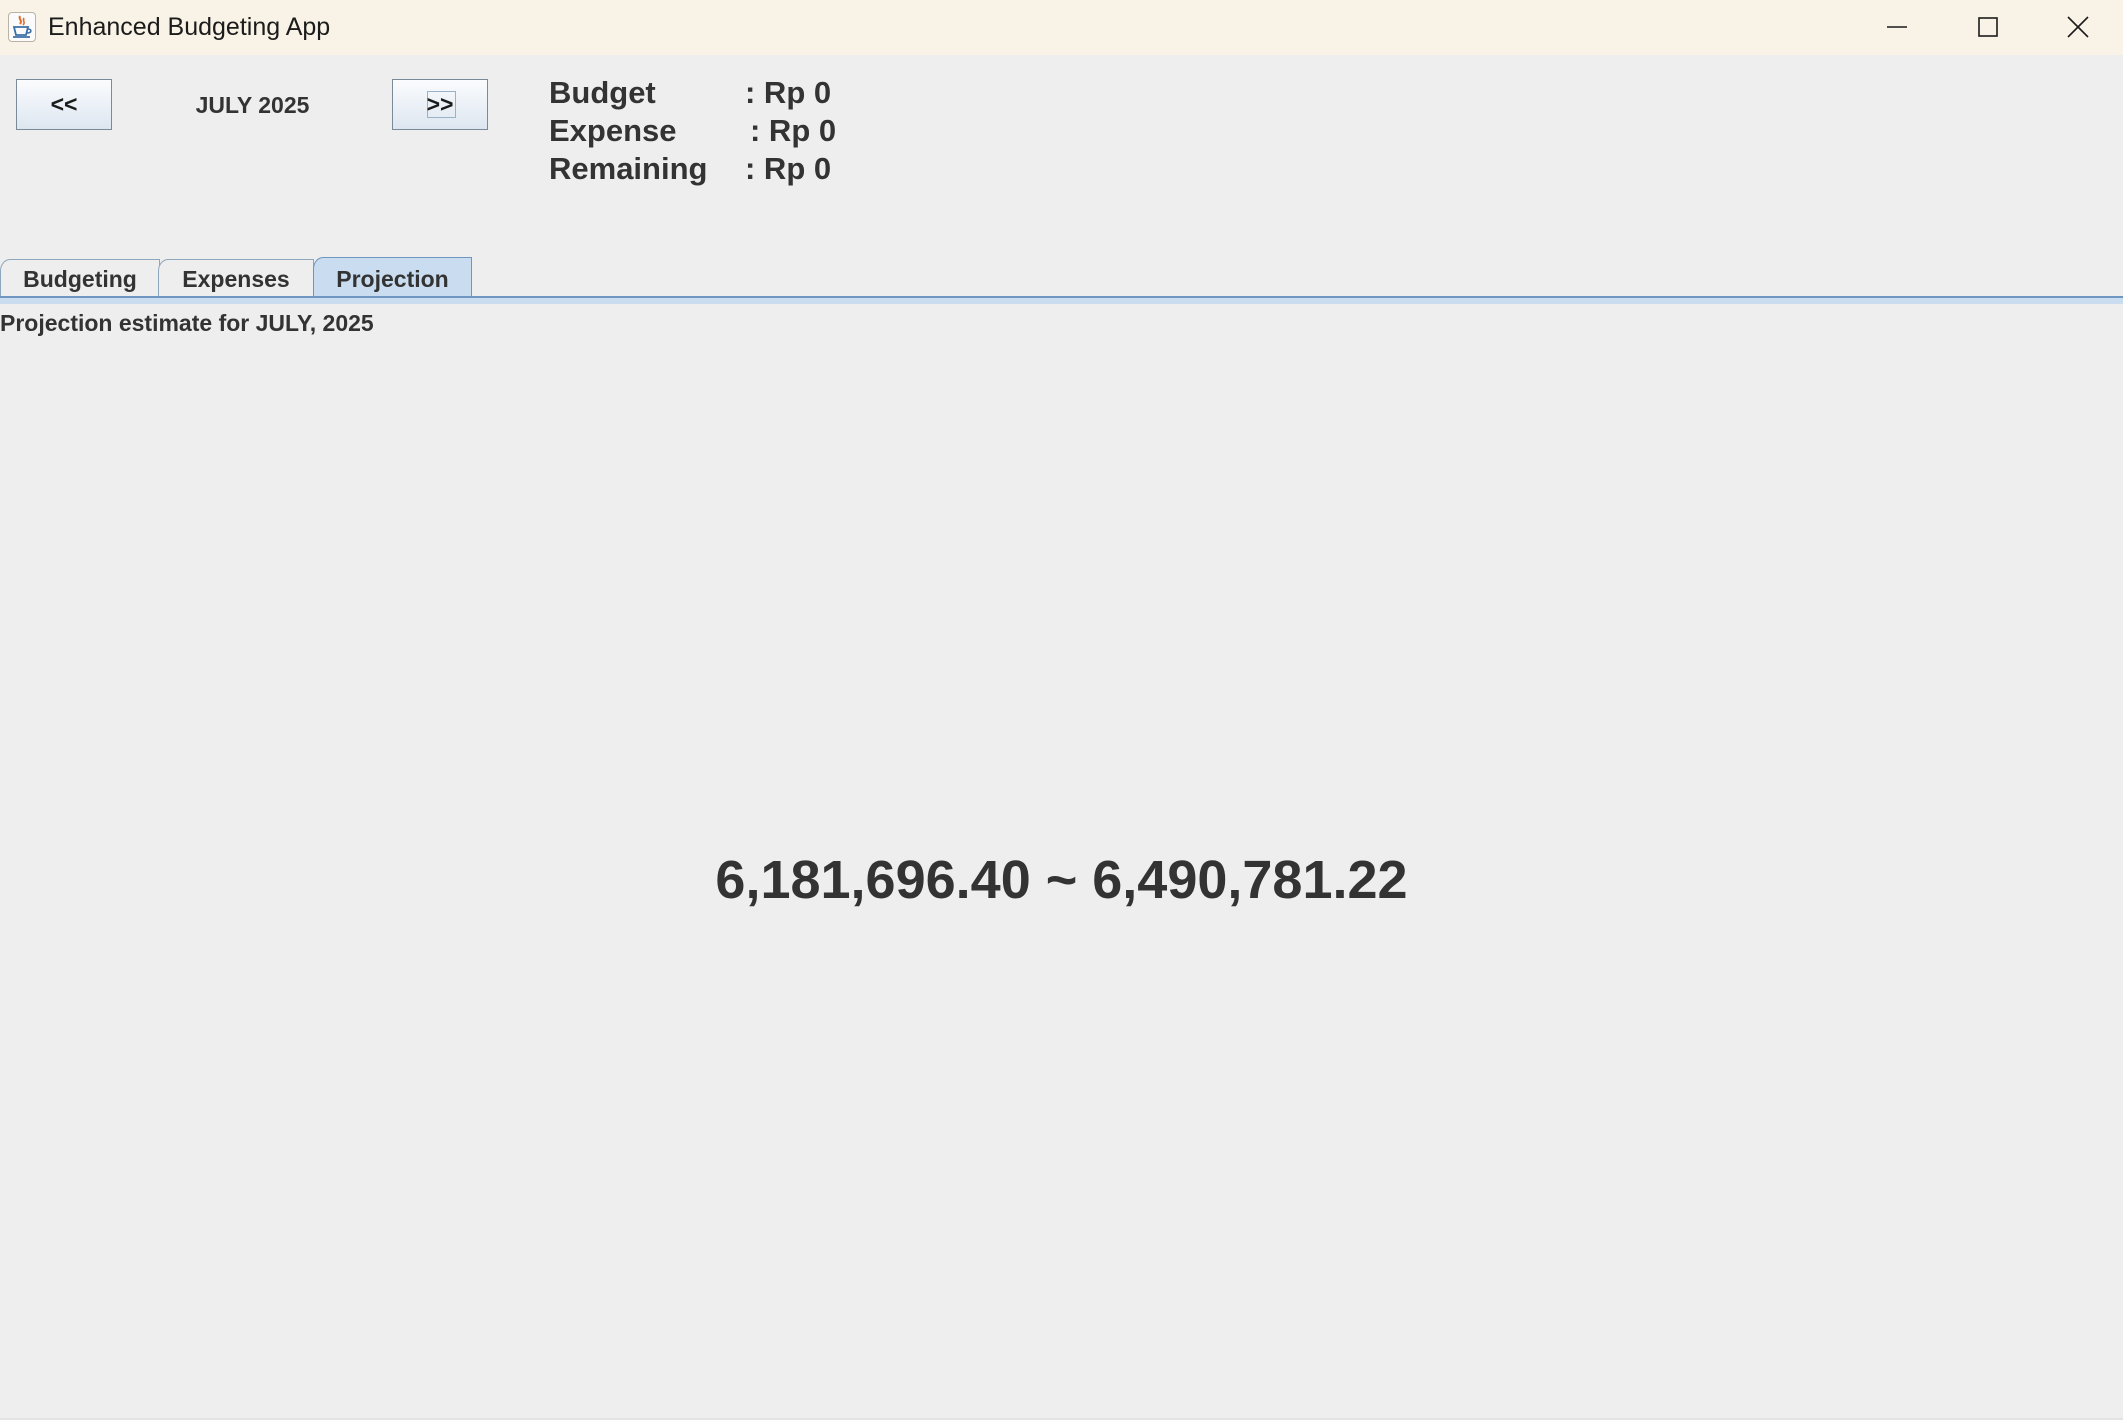  I want to click on previous-month-button: <<, so click(64, 104).